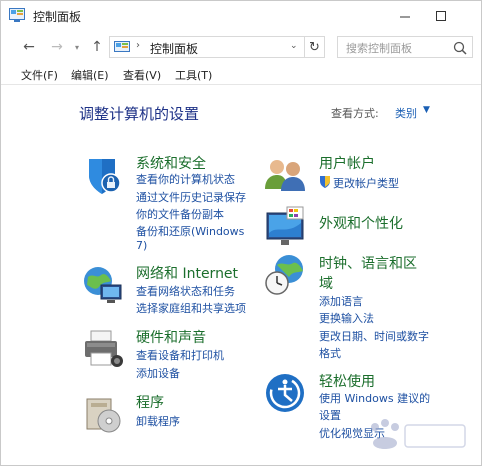 The width and height of the screenshot is (482, 466). I want to click on recent-locations-button: ▾, so click(77, 47).